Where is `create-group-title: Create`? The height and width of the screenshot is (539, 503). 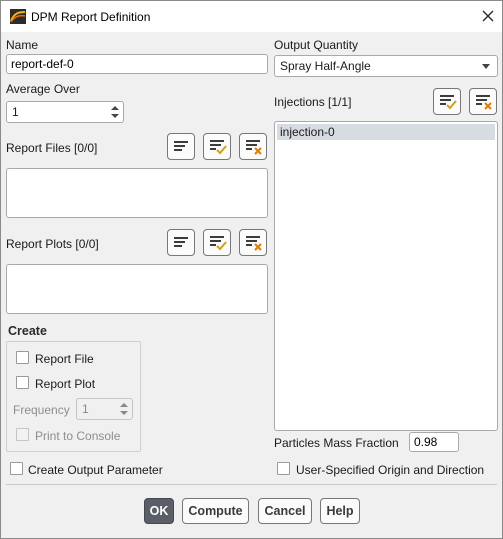
create-group-title: Create is located at coordinates (27, 331).